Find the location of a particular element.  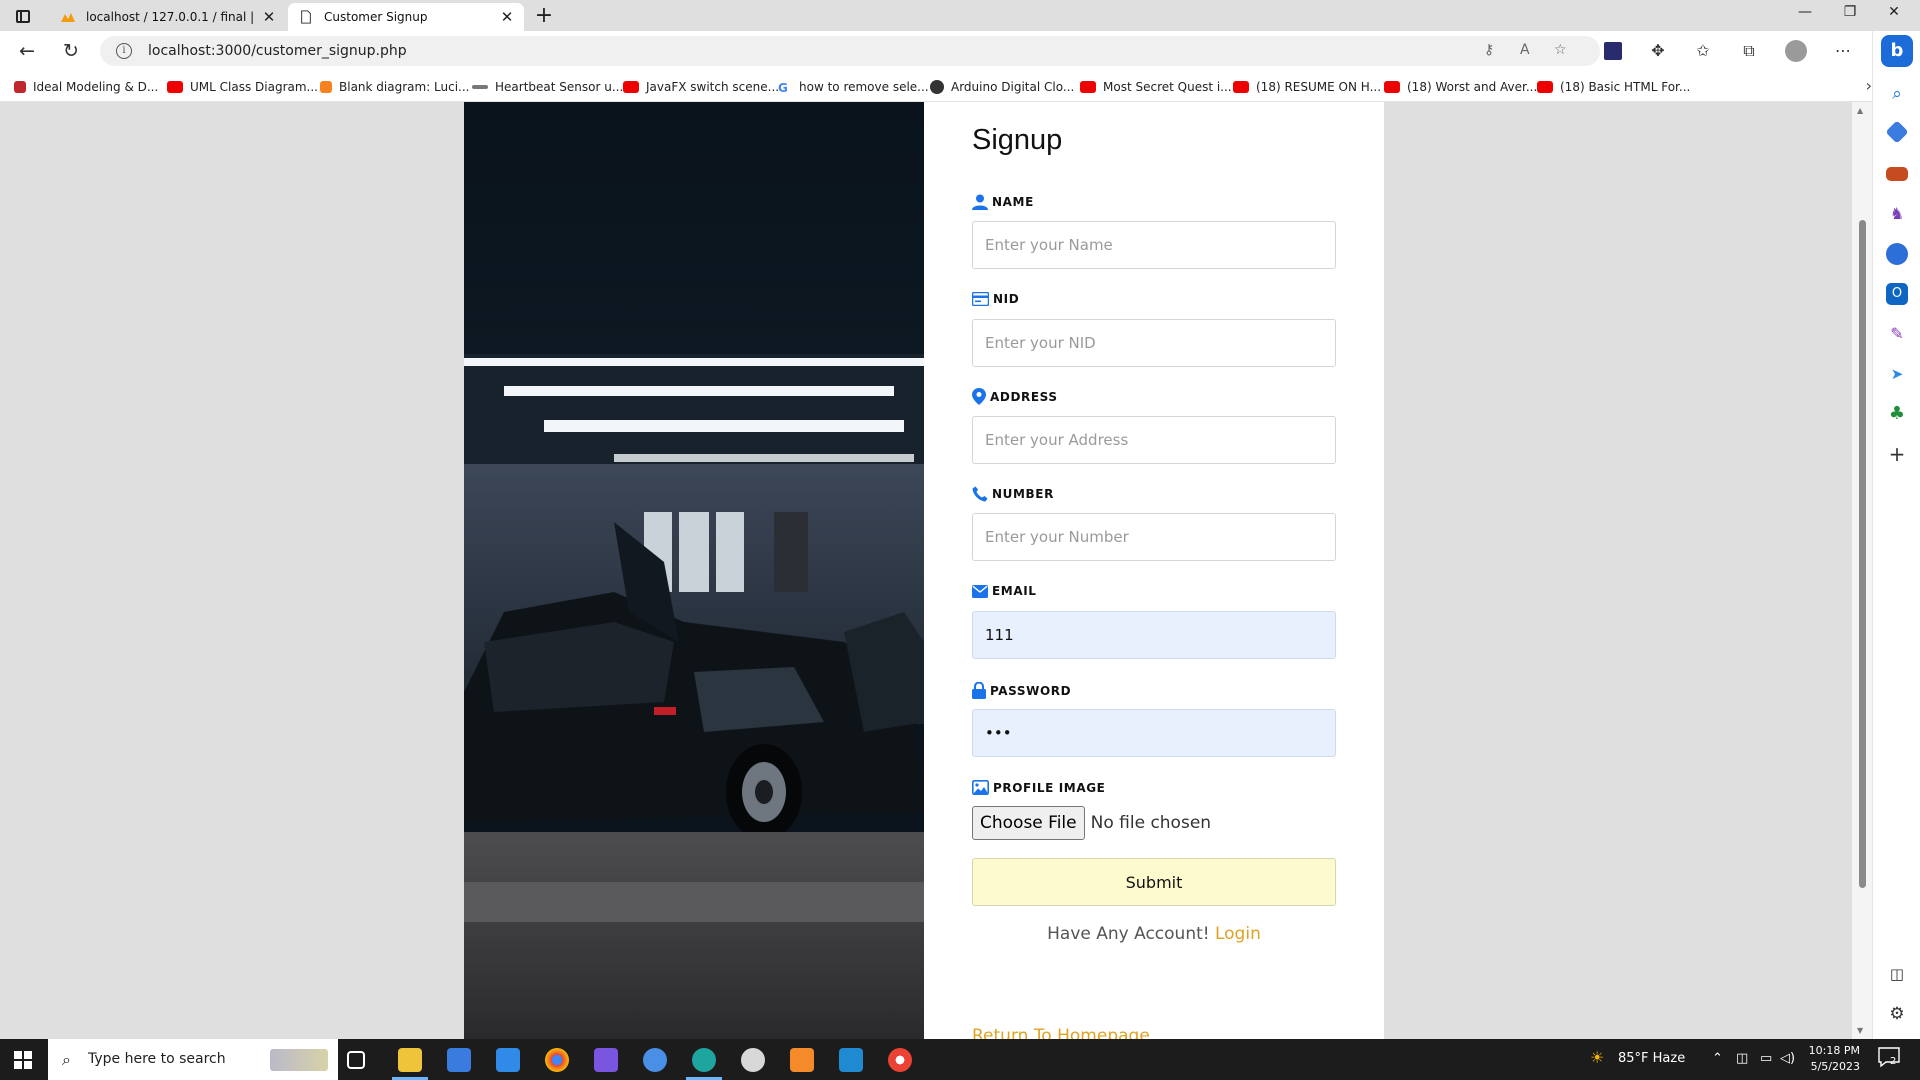

bookmark-favicon-icon is located at coordinates (480, 87).